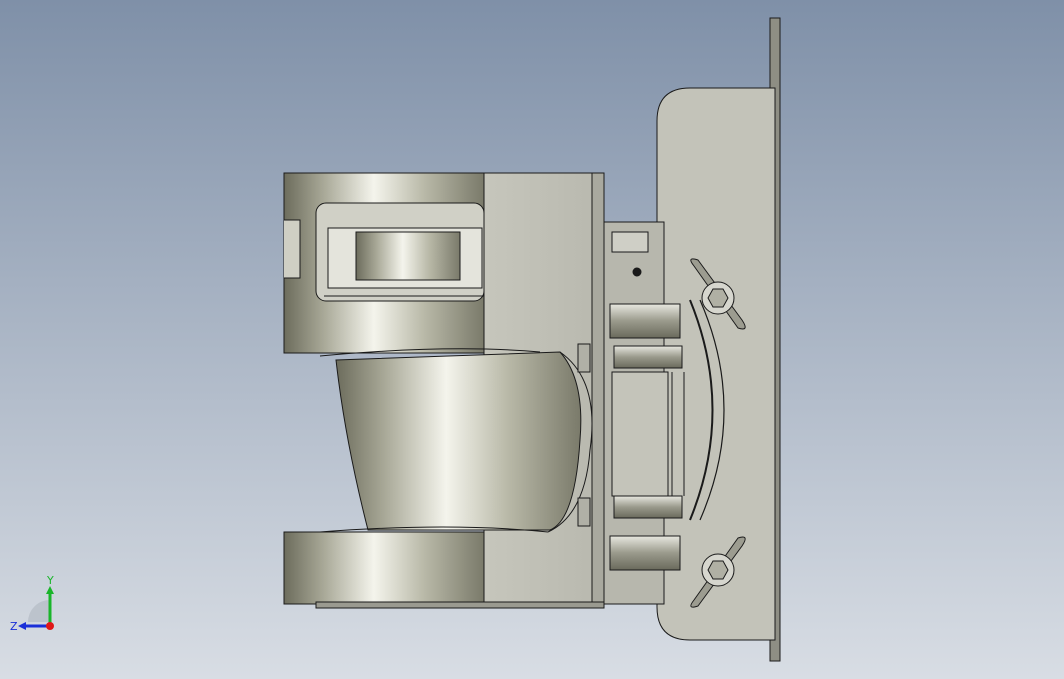  Describe the element at coordinates (637, 272) in the screenshot. I see `set-screw` at that location.